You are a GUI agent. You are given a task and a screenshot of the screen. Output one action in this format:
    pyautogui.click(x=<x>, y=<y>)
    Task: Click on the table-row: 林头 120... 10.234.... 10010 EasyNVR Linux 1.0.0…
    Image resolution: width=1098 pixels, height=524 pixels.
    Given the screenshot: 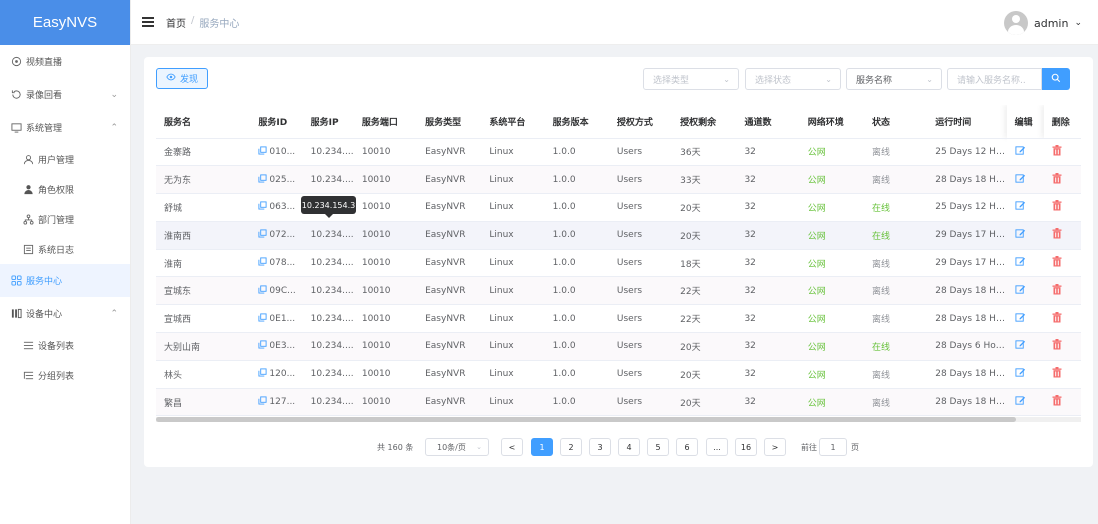 What is the action you would take?
    pyautogui.click(x=618, y=374)
    